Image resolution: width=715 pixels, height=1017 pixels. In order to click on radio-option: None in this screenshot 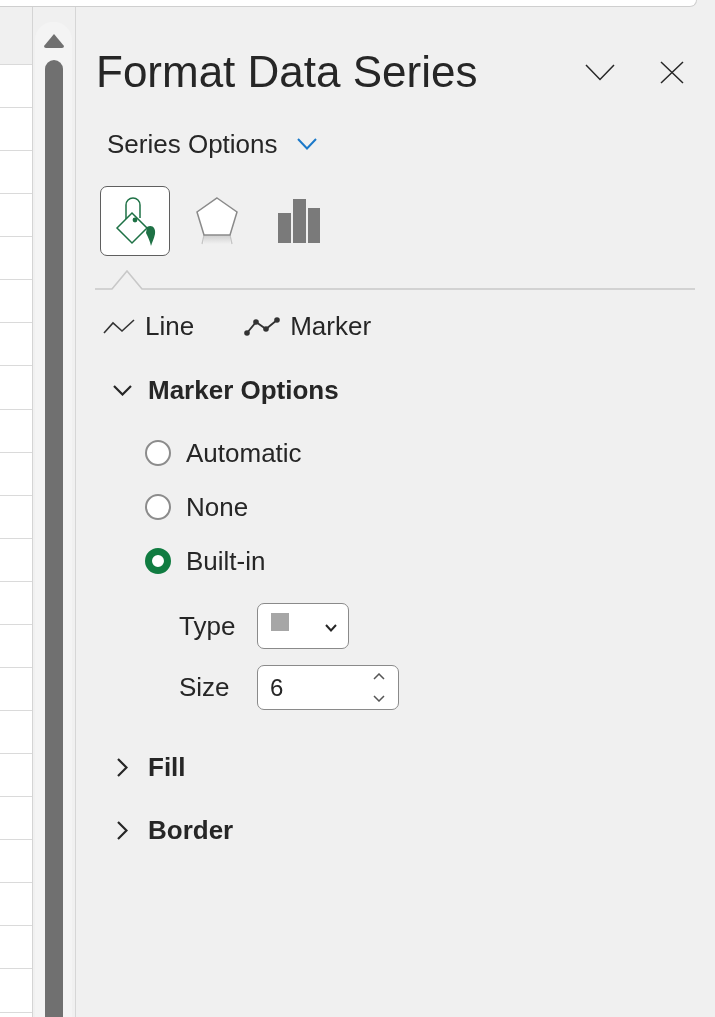, I will do `click(197, 507)`.